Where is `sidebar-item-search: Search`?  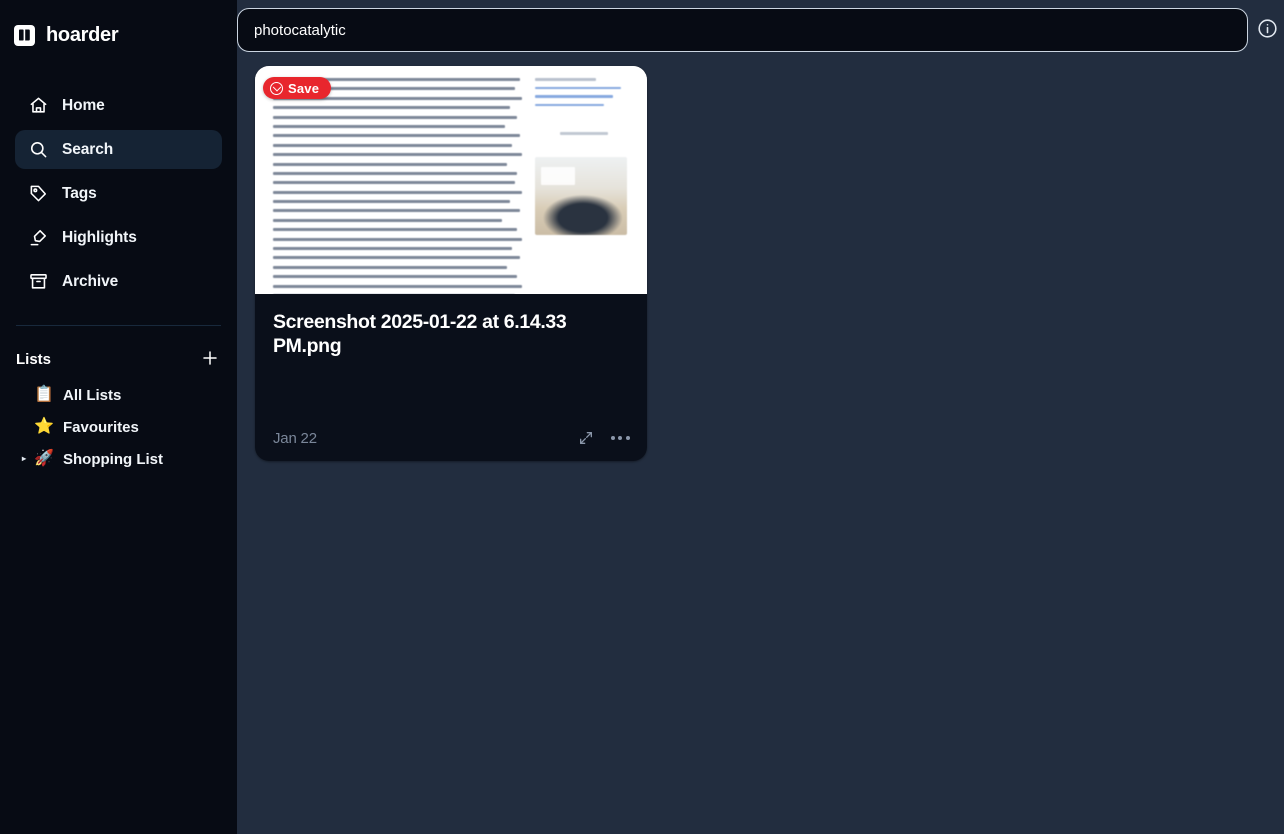 sidebar-item-search: Search is located at coordinates (118, 149).